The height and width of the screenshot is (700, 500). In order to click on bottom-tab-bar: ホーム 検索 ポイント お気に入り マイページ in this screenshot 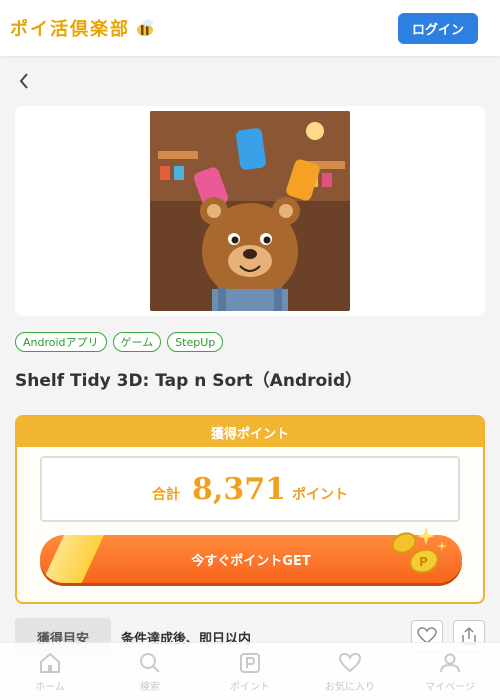, I will do `click(250, 671)`.